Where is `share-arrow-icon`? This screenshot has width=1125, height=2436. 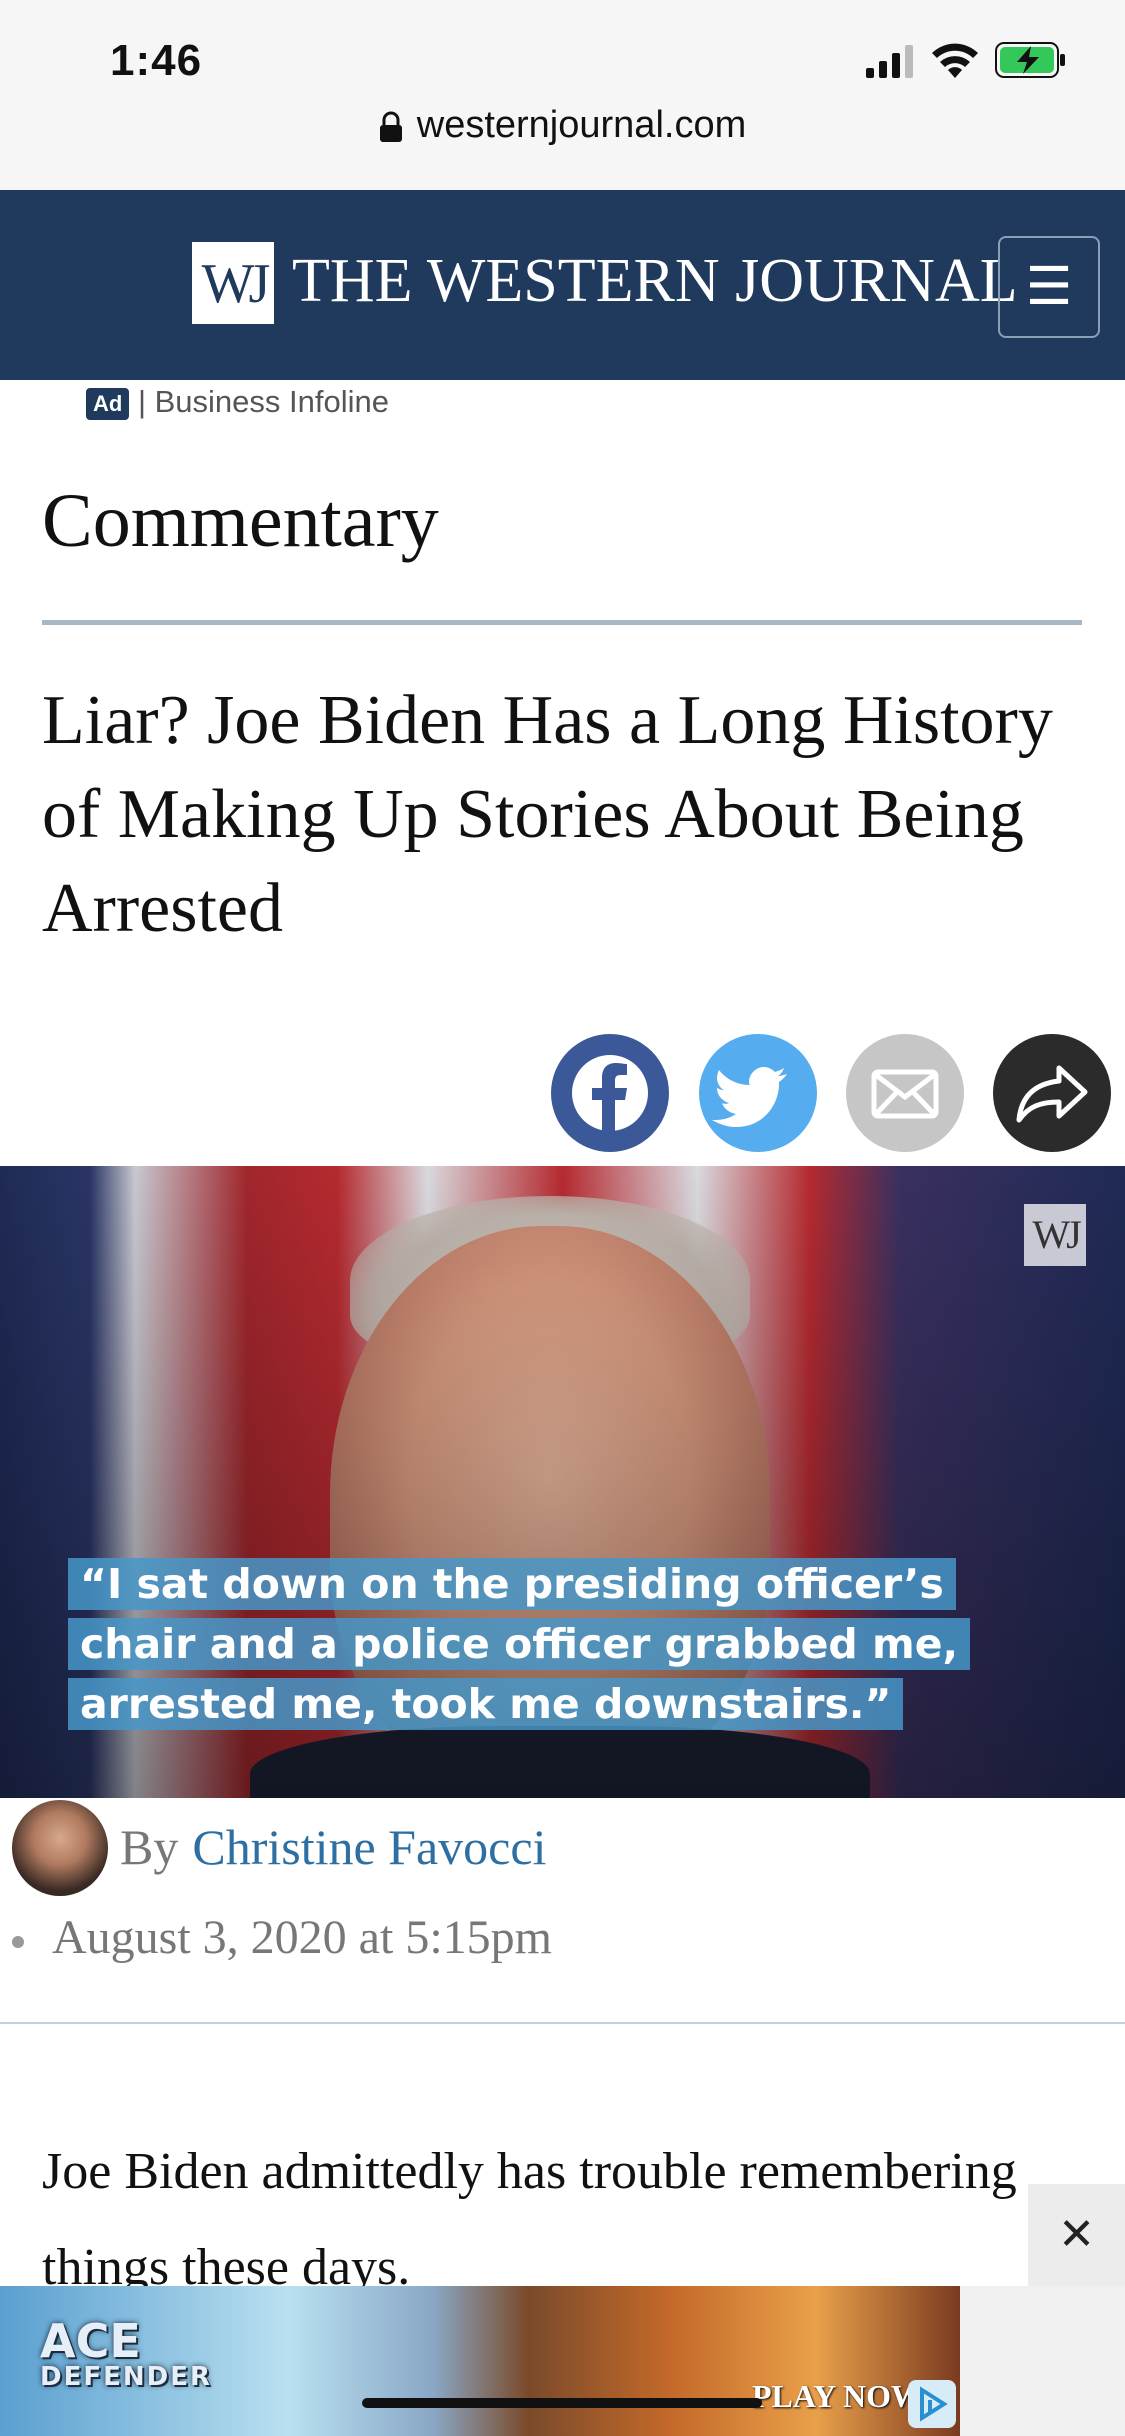
share-arrow-icon is located at coordinates (1052, 1094).